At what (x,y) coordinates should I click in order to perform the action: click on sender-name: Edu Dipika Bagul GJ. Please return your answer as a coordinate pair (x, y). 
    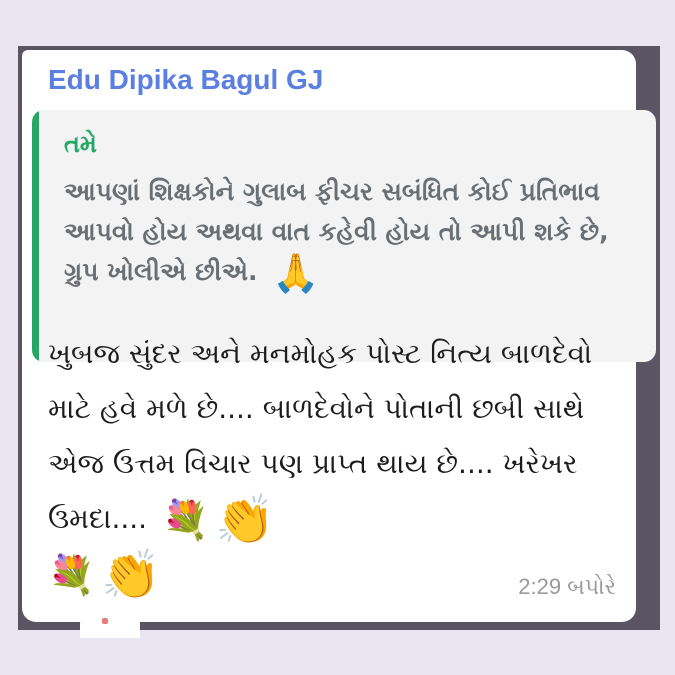
    Looking at the image, I should click on (185, 80).